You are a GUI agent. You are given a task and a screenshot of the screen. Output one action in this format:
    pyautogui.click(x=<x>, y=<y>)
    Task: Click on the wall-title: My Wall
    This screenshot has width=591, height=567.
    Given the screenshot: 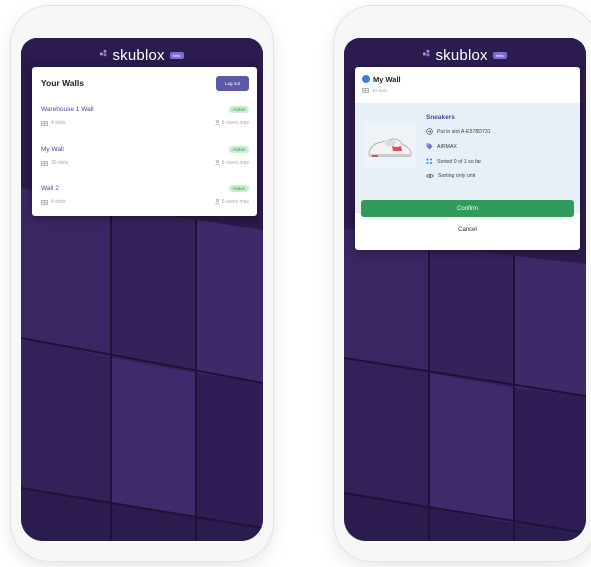 What is the action you would take?
    pyautogui.click(x=387, y=79)
    